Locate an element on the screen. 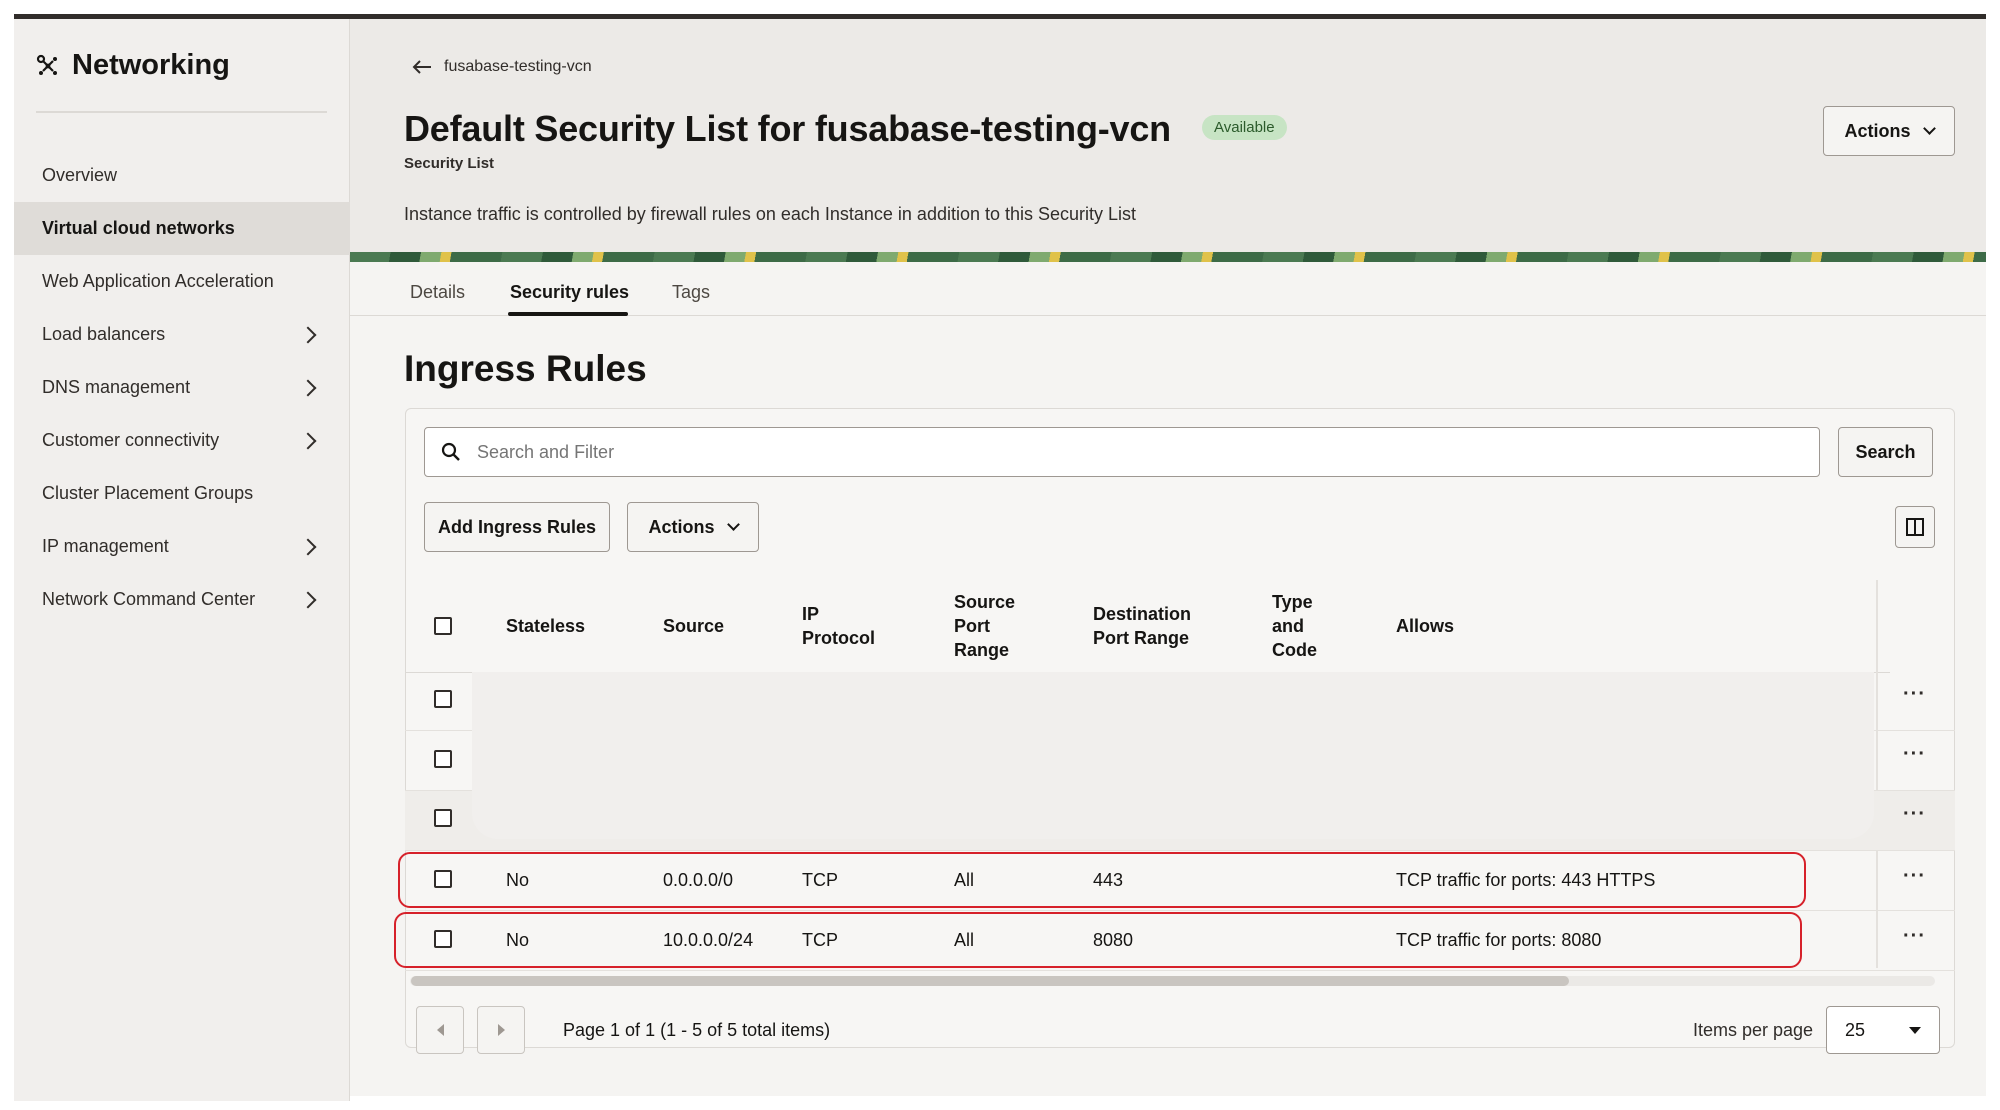 This screenshot has height=1110, width=2000. active-tab-indicator is located at coordinates (568, 314).